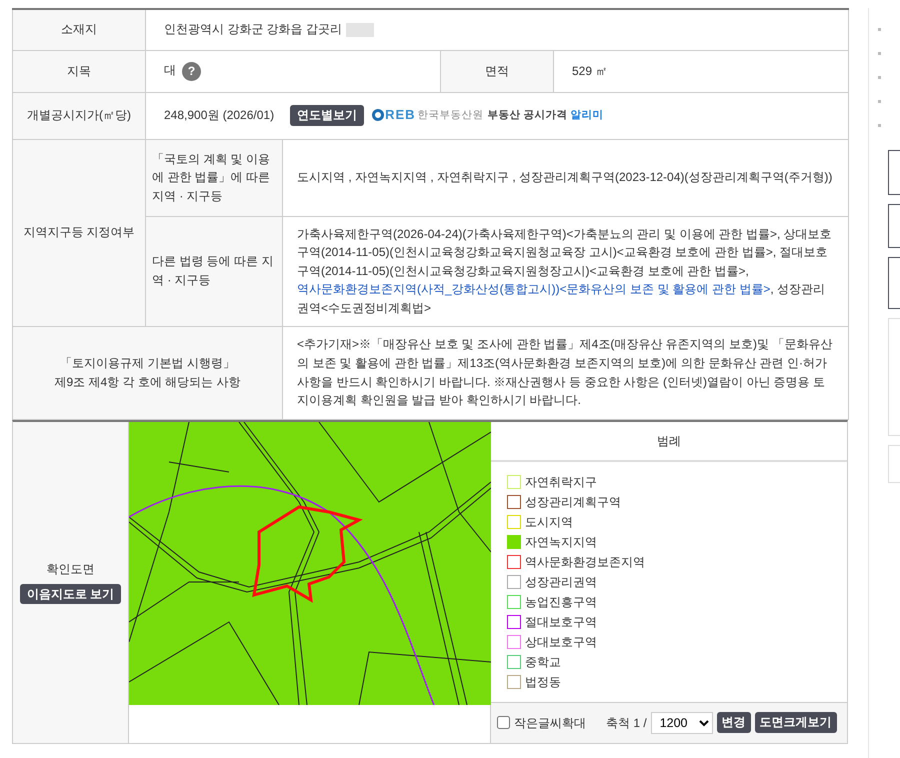 This screenshot has height=758, width=900. What do you see at coordinates (665, 289) in the screenshot?
I see `zone-link: <문화유산의 보존 및 활용에 관한 법률>` at bounding box center [665, 289].